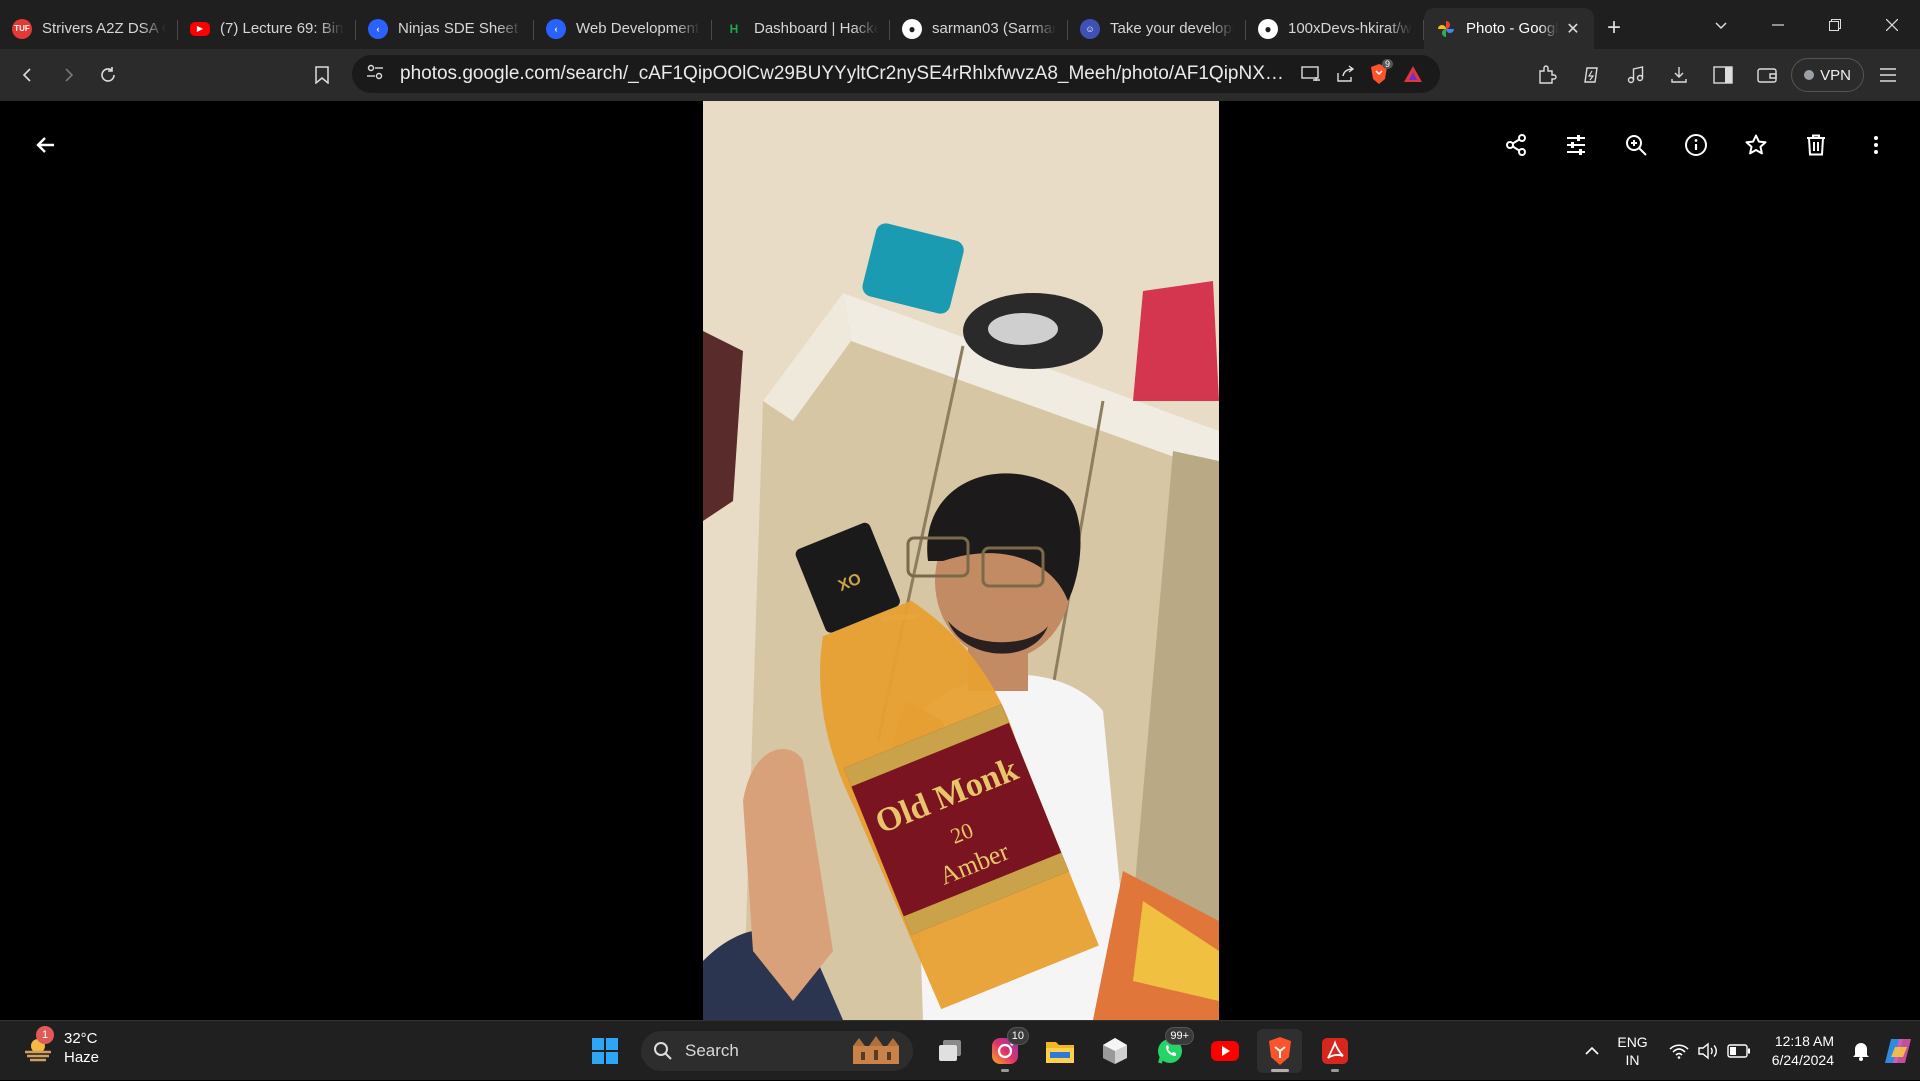  I want to click on wifi-icon, so click(1679, 1051).